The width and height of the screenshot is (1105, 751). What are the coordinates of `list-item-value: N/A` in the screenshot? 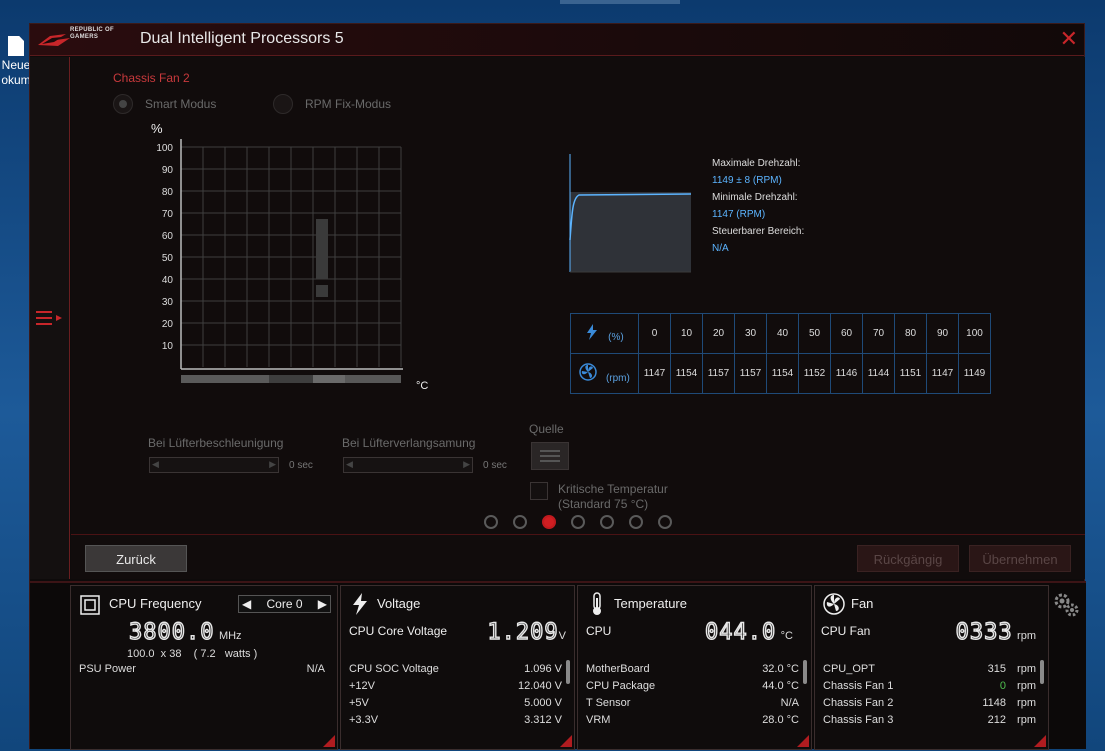 It's located at (789, 703).